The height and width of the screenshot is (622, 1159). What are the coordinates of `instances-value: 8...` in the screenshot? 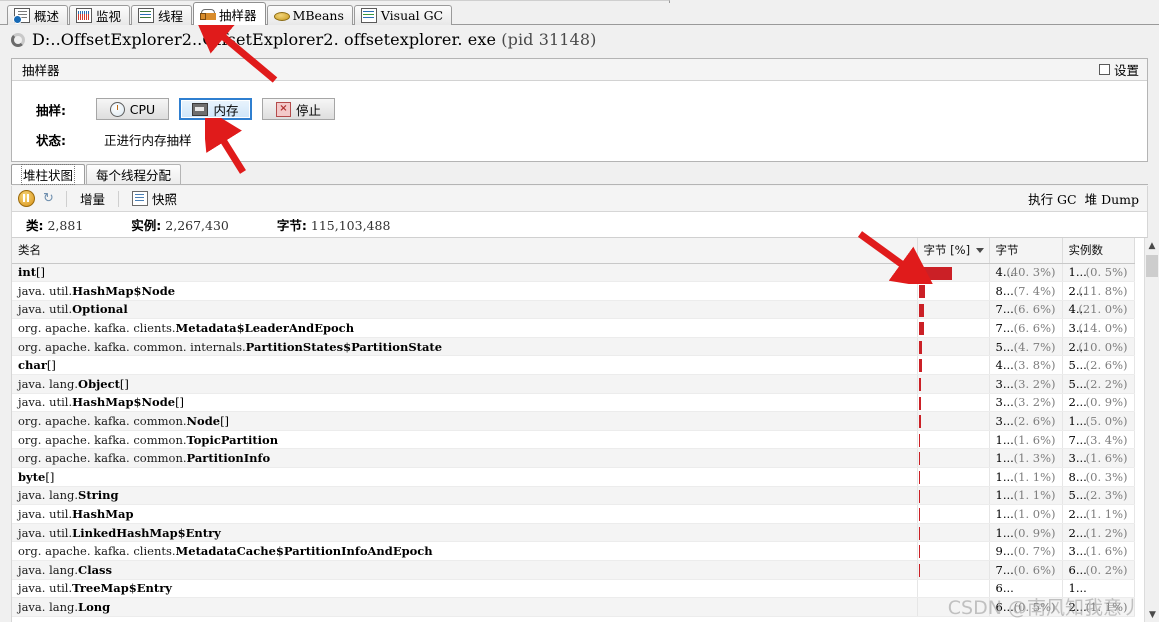 It's located at (1077, 476).